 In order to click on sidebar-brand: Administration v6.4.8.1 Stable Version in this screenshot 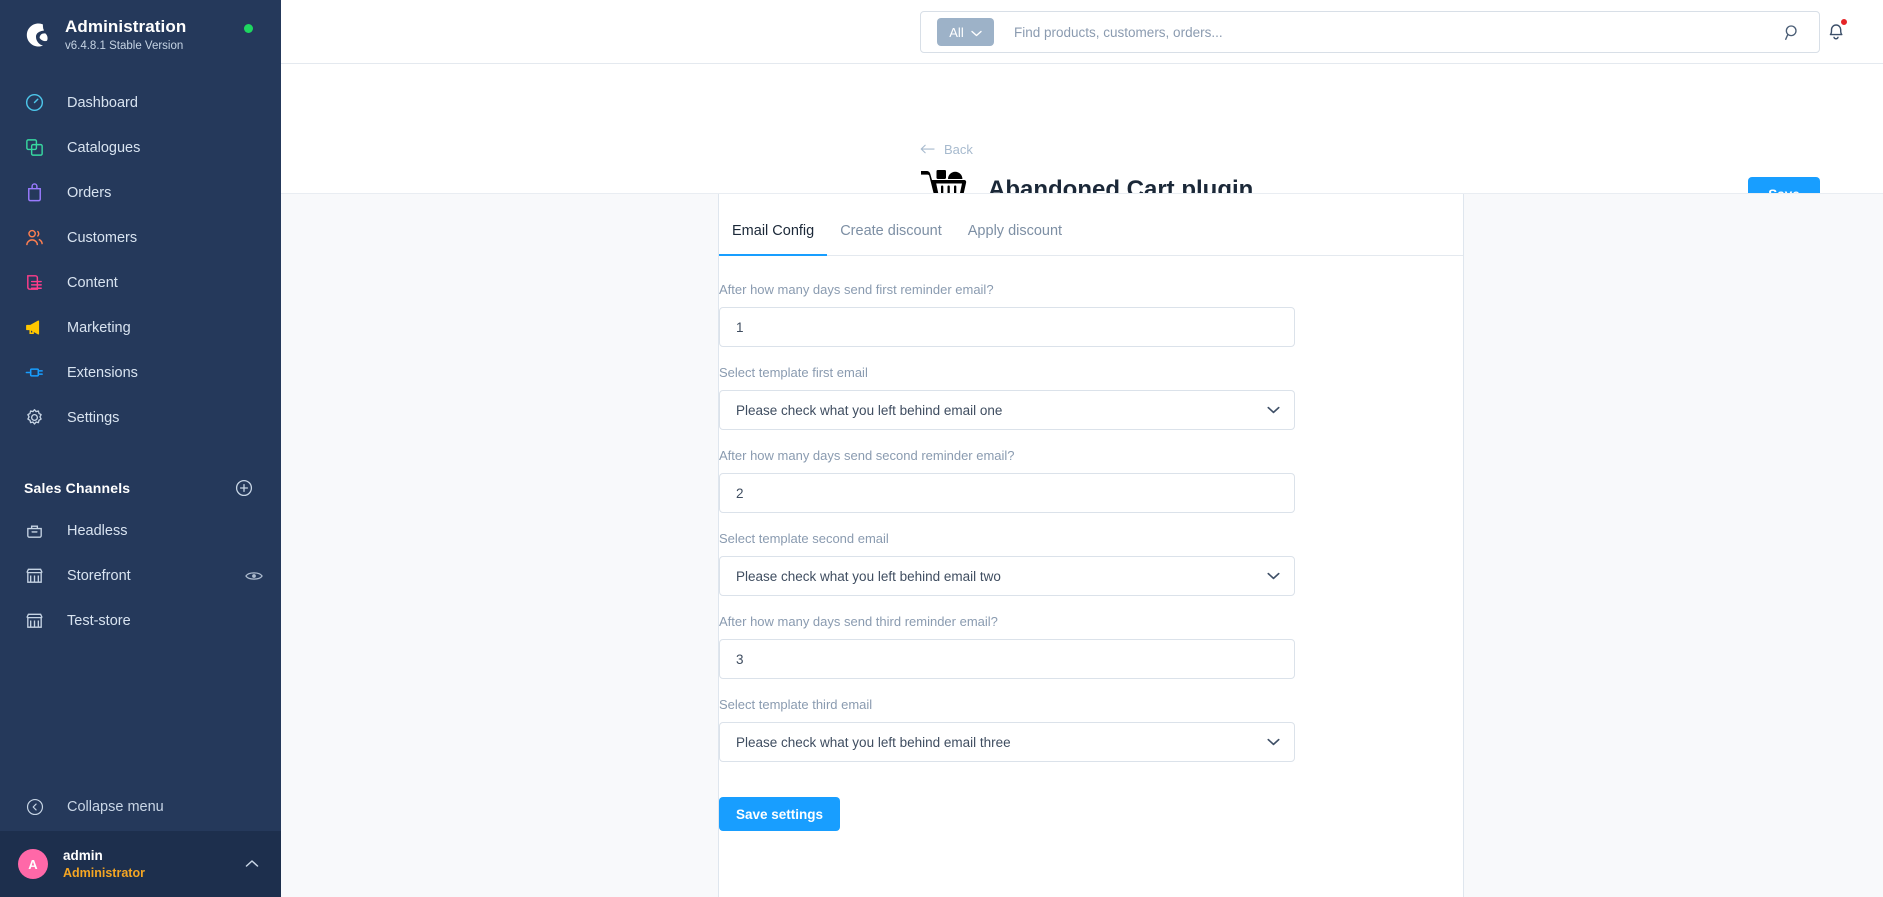, I will do `click(140, 35)`.